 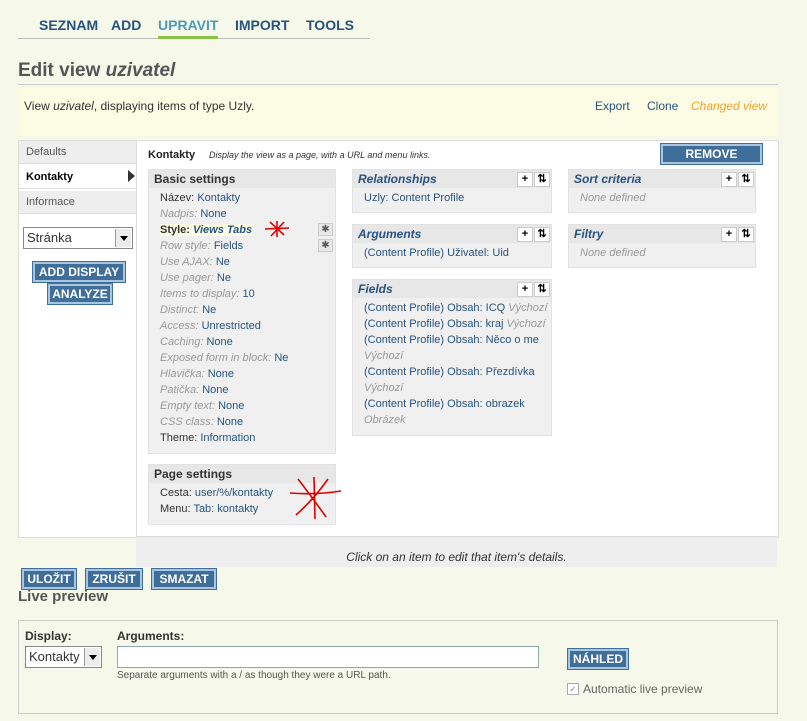 I want to click on setting-value: 10, so click(x=249, y=294).